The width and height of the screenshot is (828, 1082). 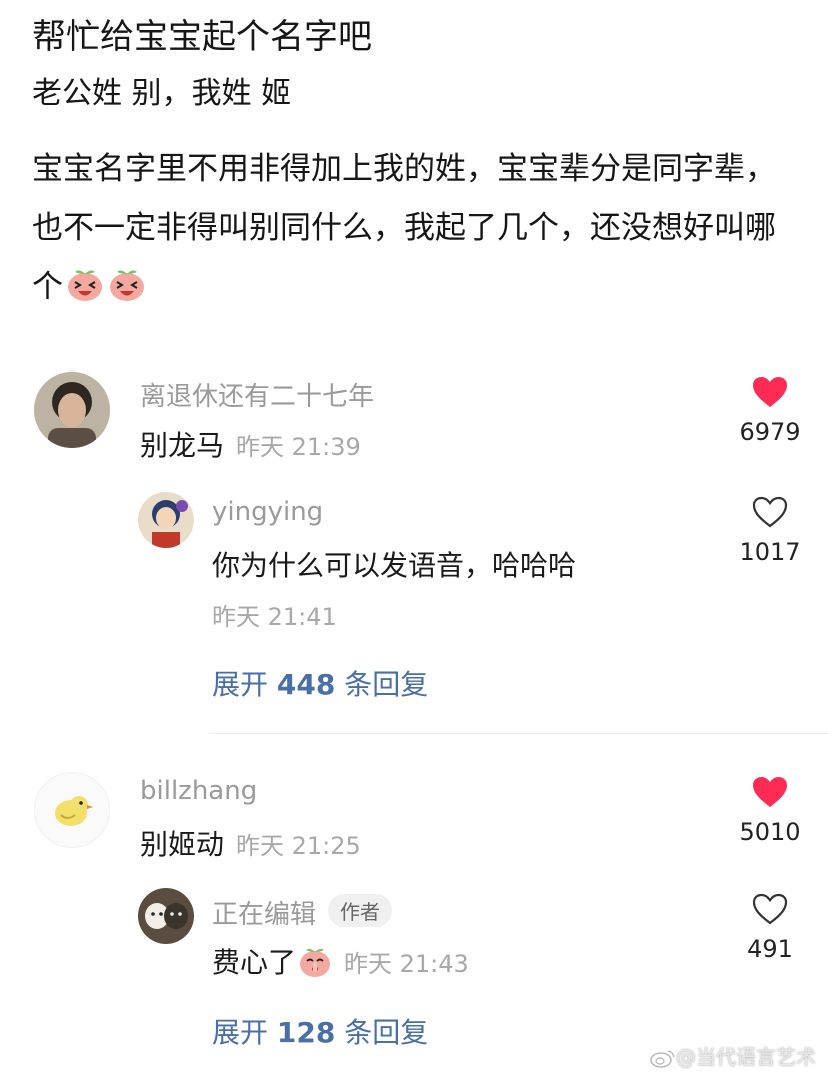 What do you see at coordinates (770, 411) in the screenshot?
I see `like-button: 6979` at bounding box center [770, 411].